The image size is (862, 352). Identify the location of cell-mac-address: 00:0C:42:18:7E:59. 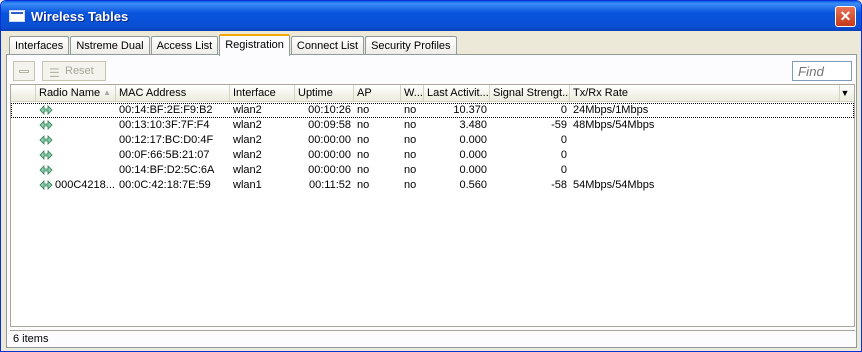
(165, 185).